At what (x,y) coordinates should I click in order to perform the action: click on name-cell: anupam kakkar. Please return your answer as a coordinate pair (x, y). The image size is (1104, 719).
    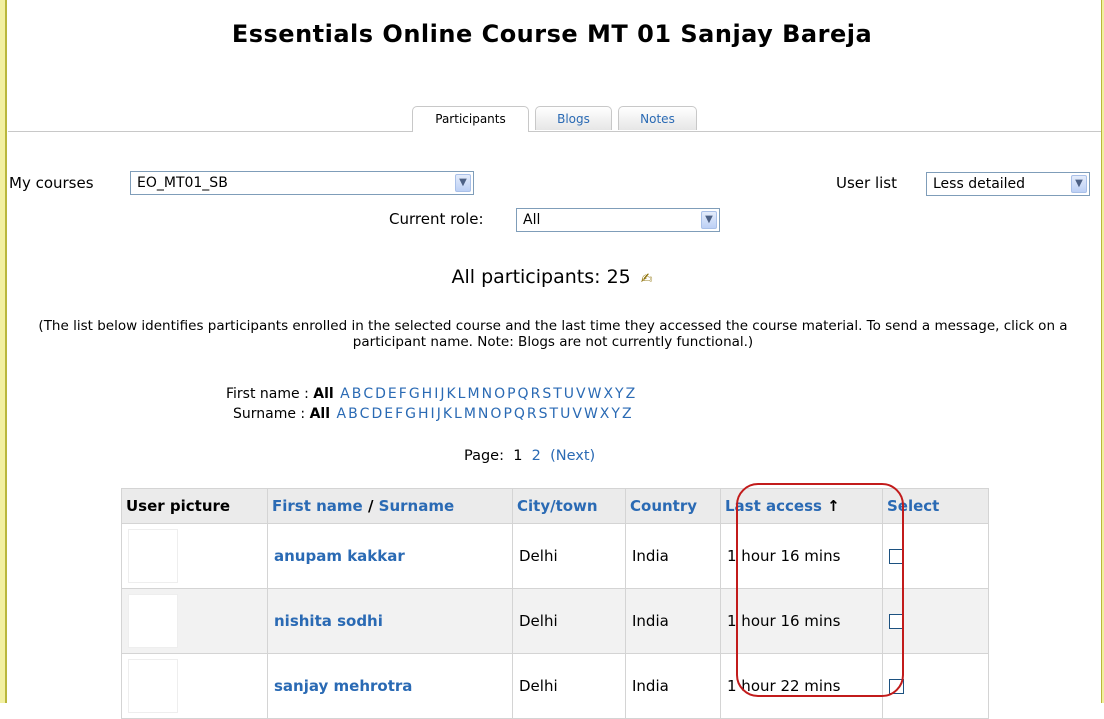
    Looking at the image, I should click on (390, 556).